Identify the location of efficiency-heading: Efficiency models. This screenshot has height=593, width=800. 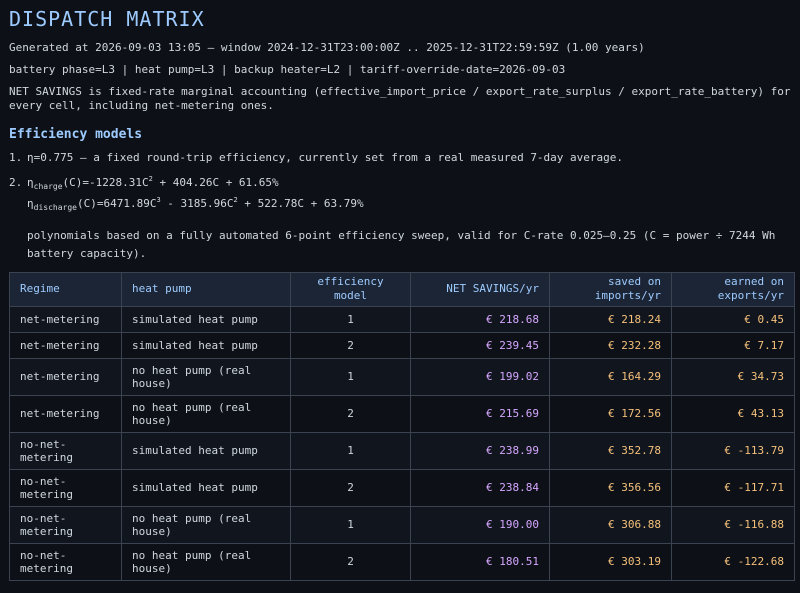
(76, 134).